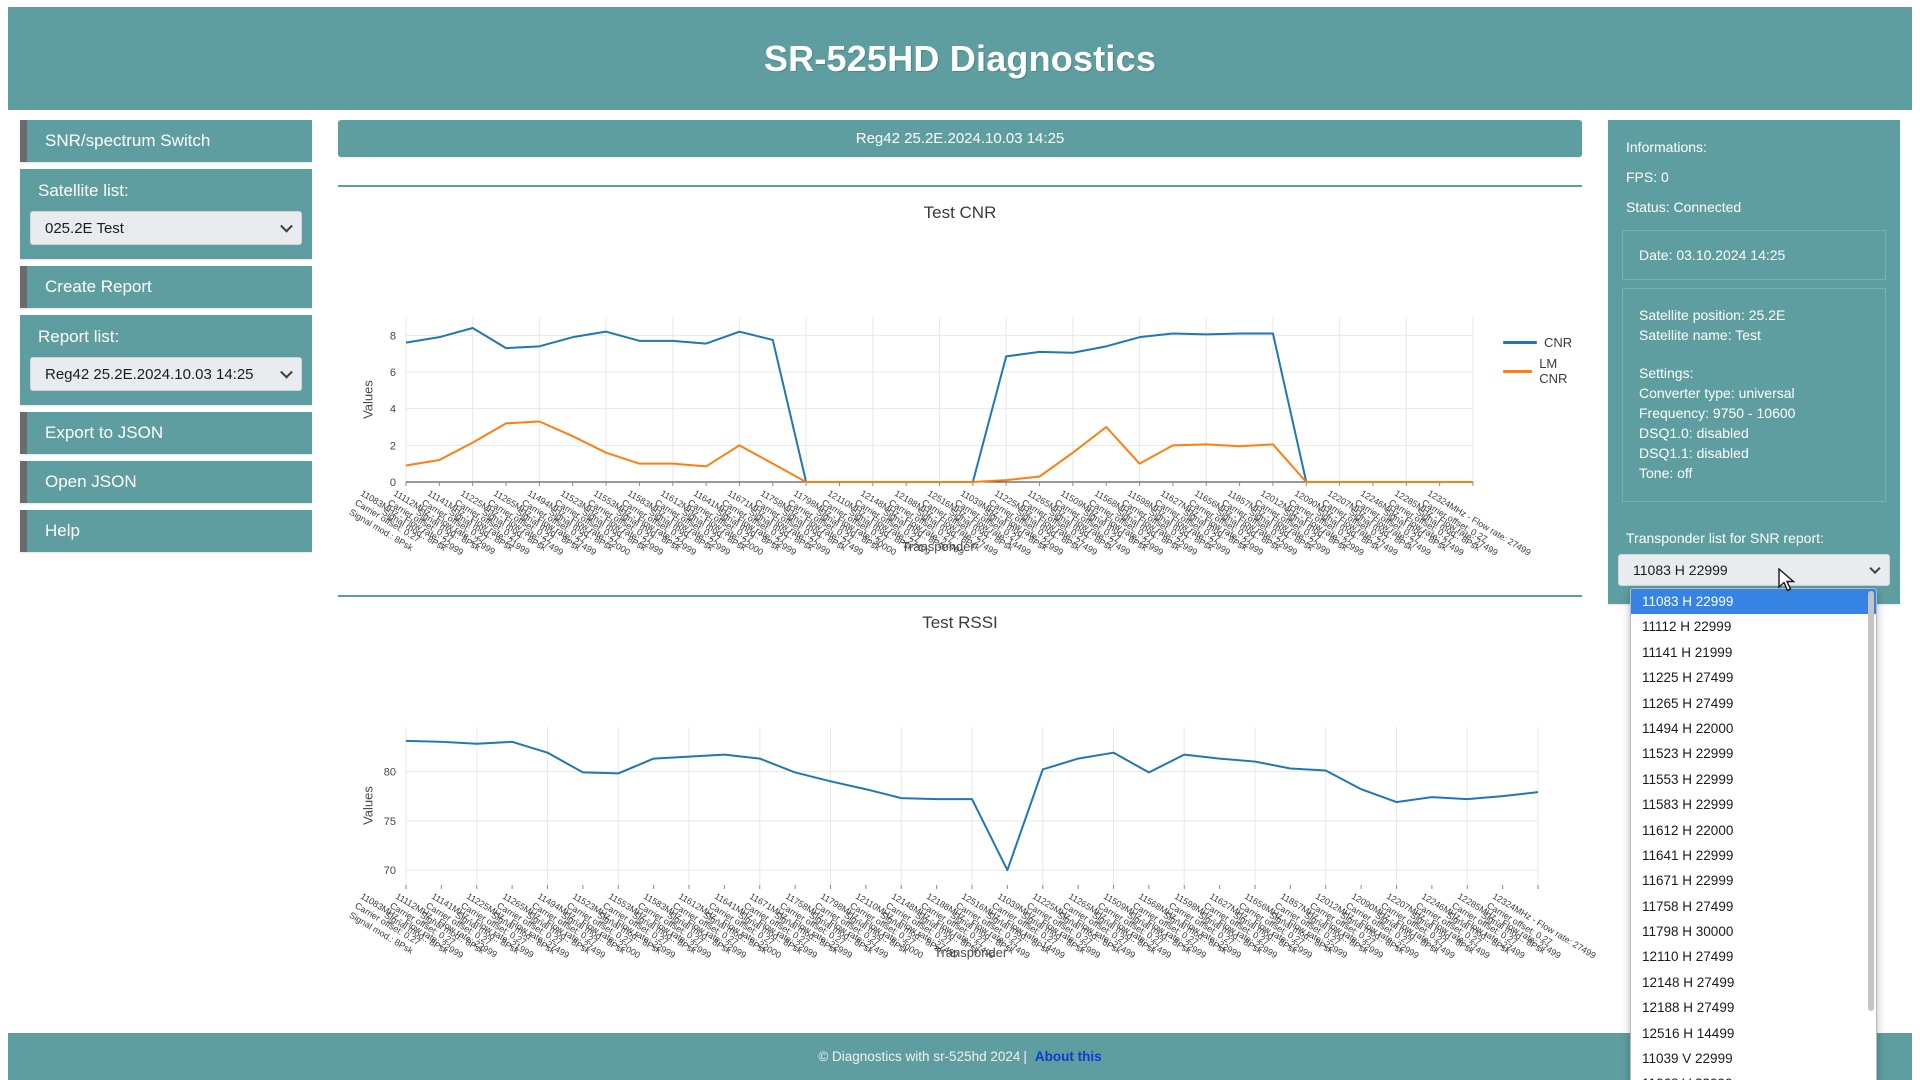 The width and height of the screenshot is (1920, 1080). What do you see at coordinates (166, 228) in the screenshot?
I see `satellite-list-select: 025.2E Test` at bounding box center [166, 228].